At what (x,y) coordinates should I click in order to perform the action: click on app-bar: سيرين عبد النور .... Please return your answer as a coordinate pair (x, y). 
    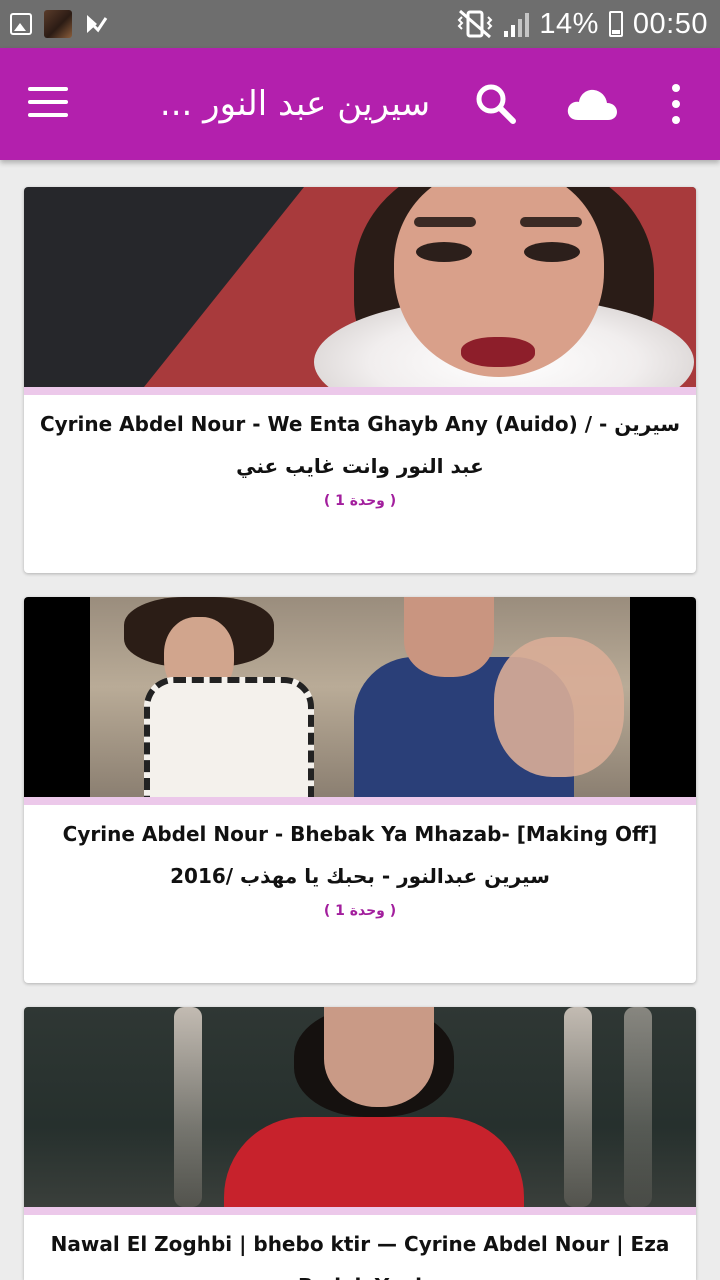
    Looking at the image, I should click on (360, 104).